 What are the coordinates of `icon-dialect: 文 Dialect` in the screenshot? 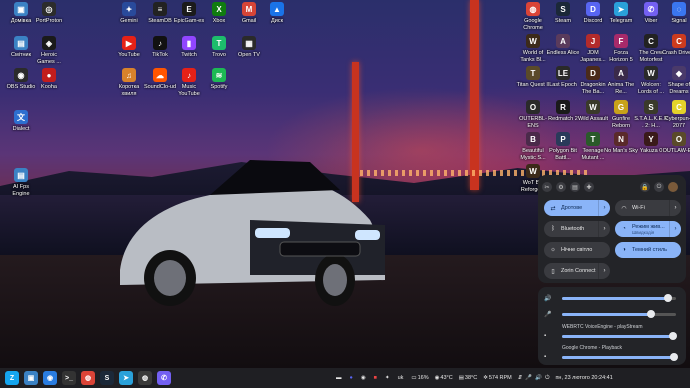 It's located at (21, 121).